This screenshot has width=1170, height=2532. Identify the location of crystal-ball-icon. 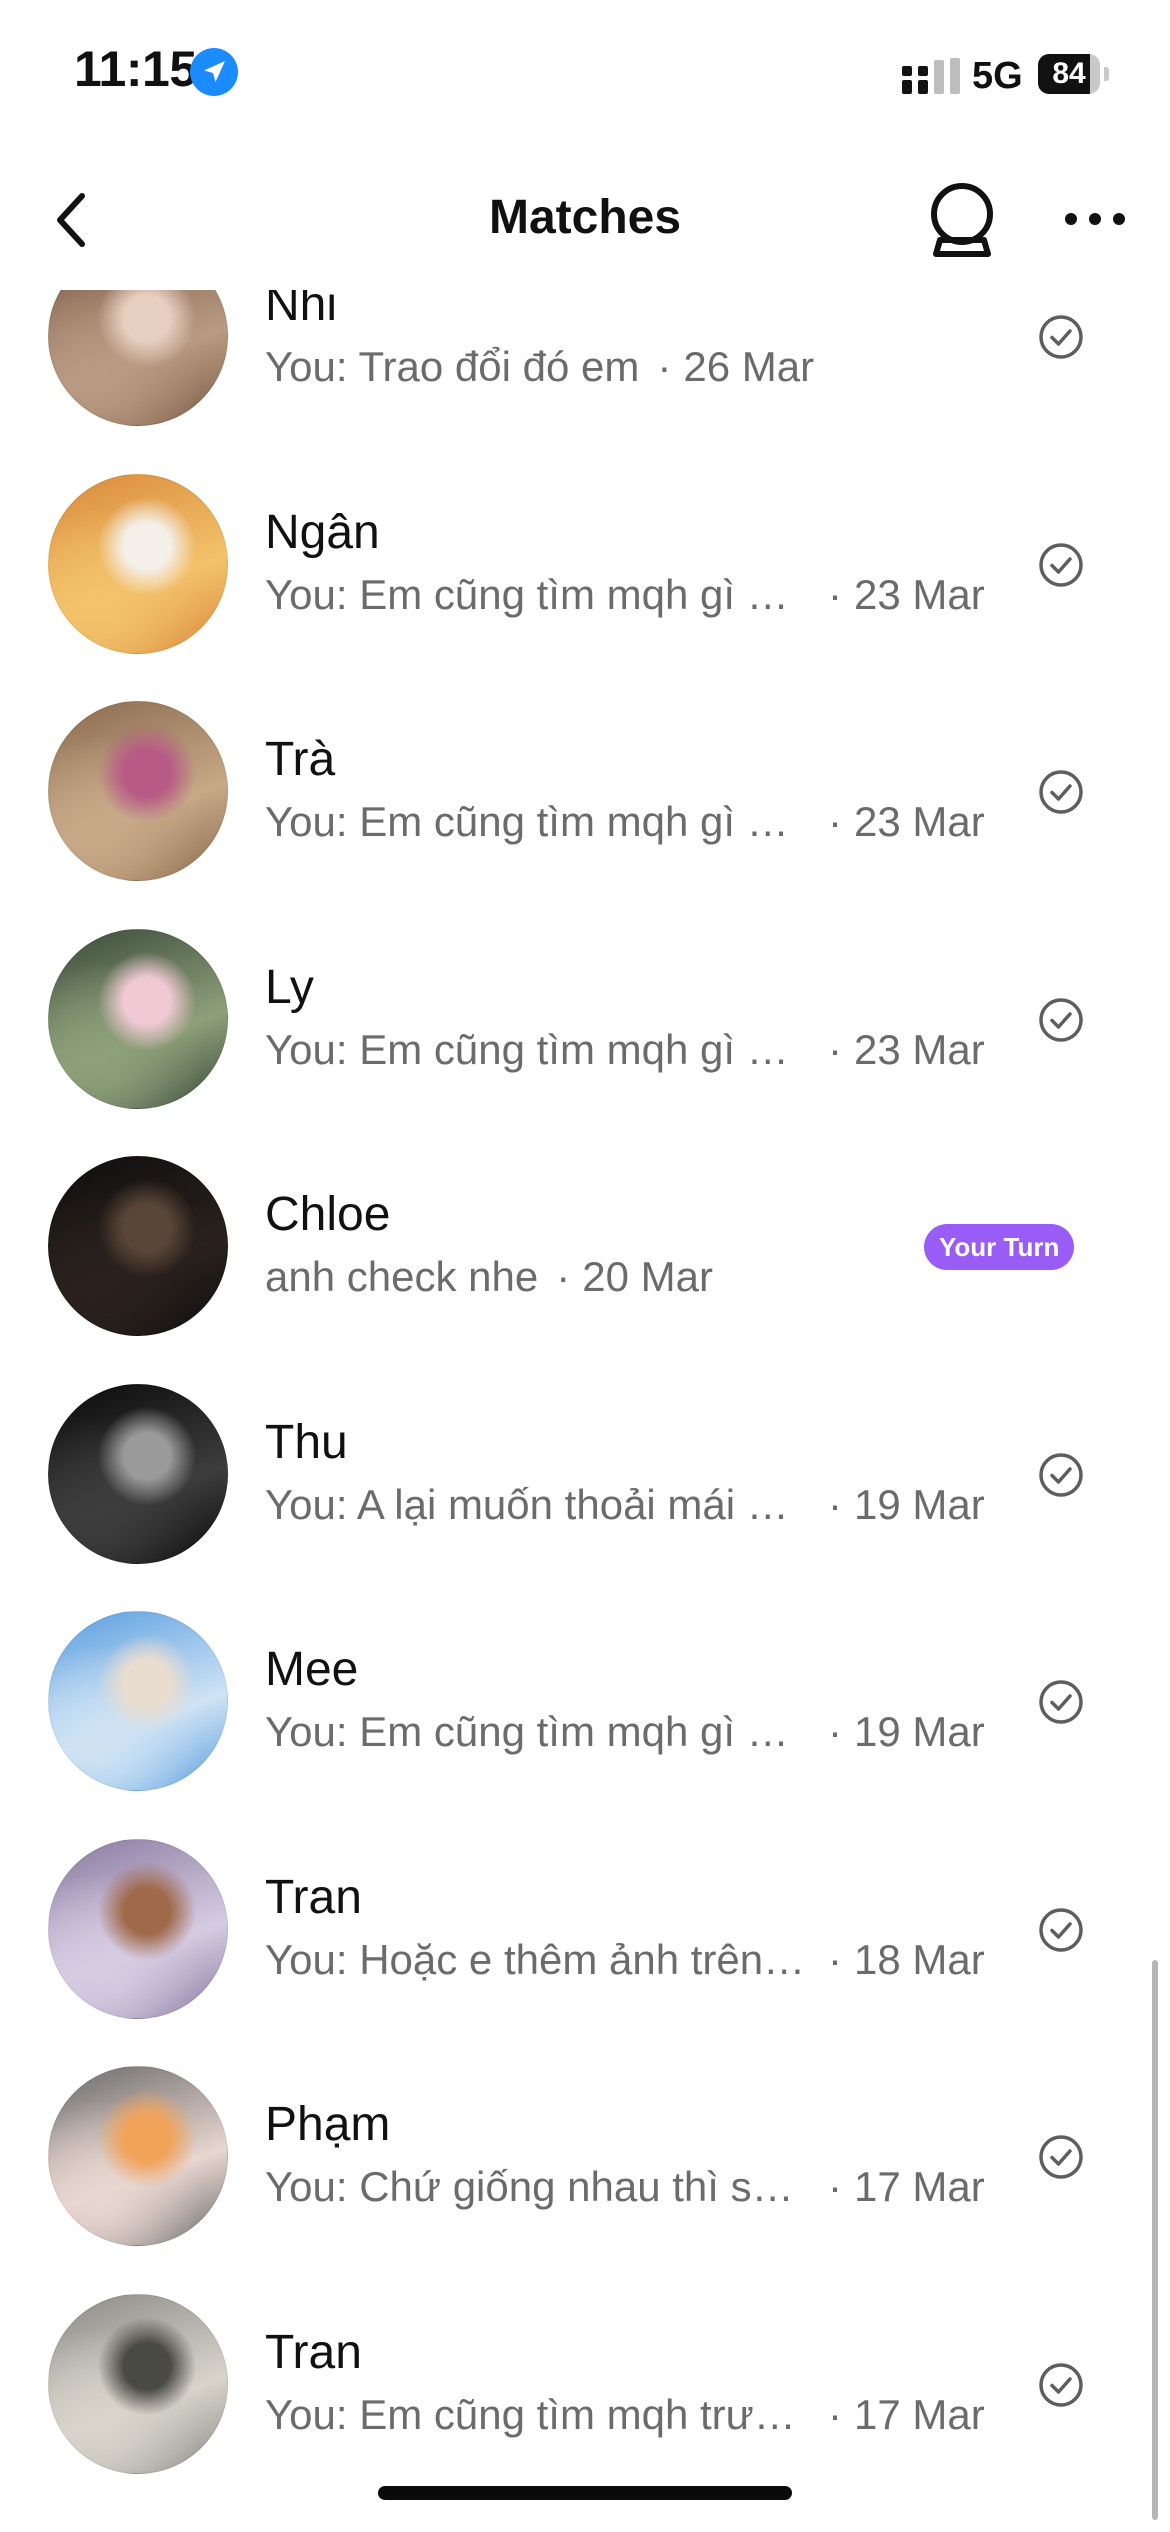
(962, 220).